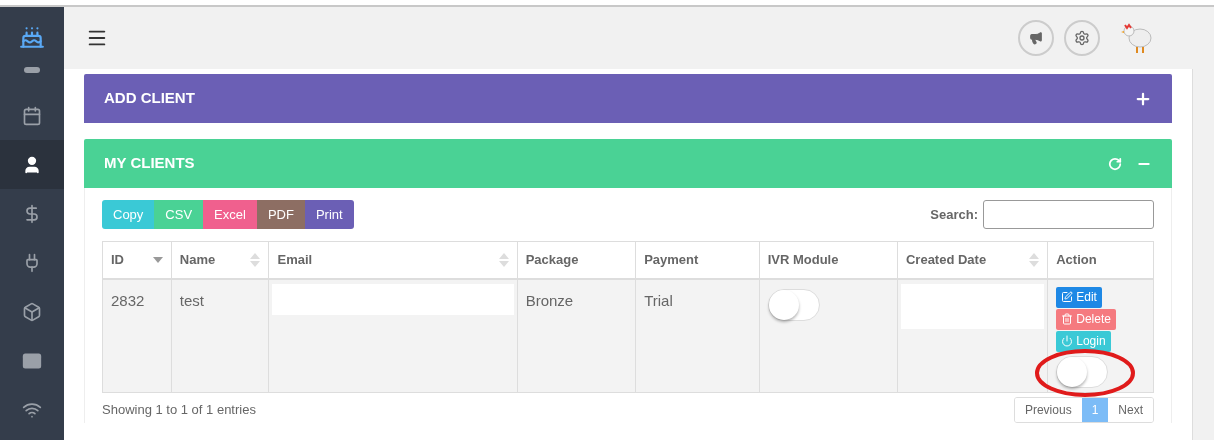 This screenshot has height=440, width=1214. Describe the element at coordinates (393, 260) in the screenshot. I see `column-header: Email` at that location.